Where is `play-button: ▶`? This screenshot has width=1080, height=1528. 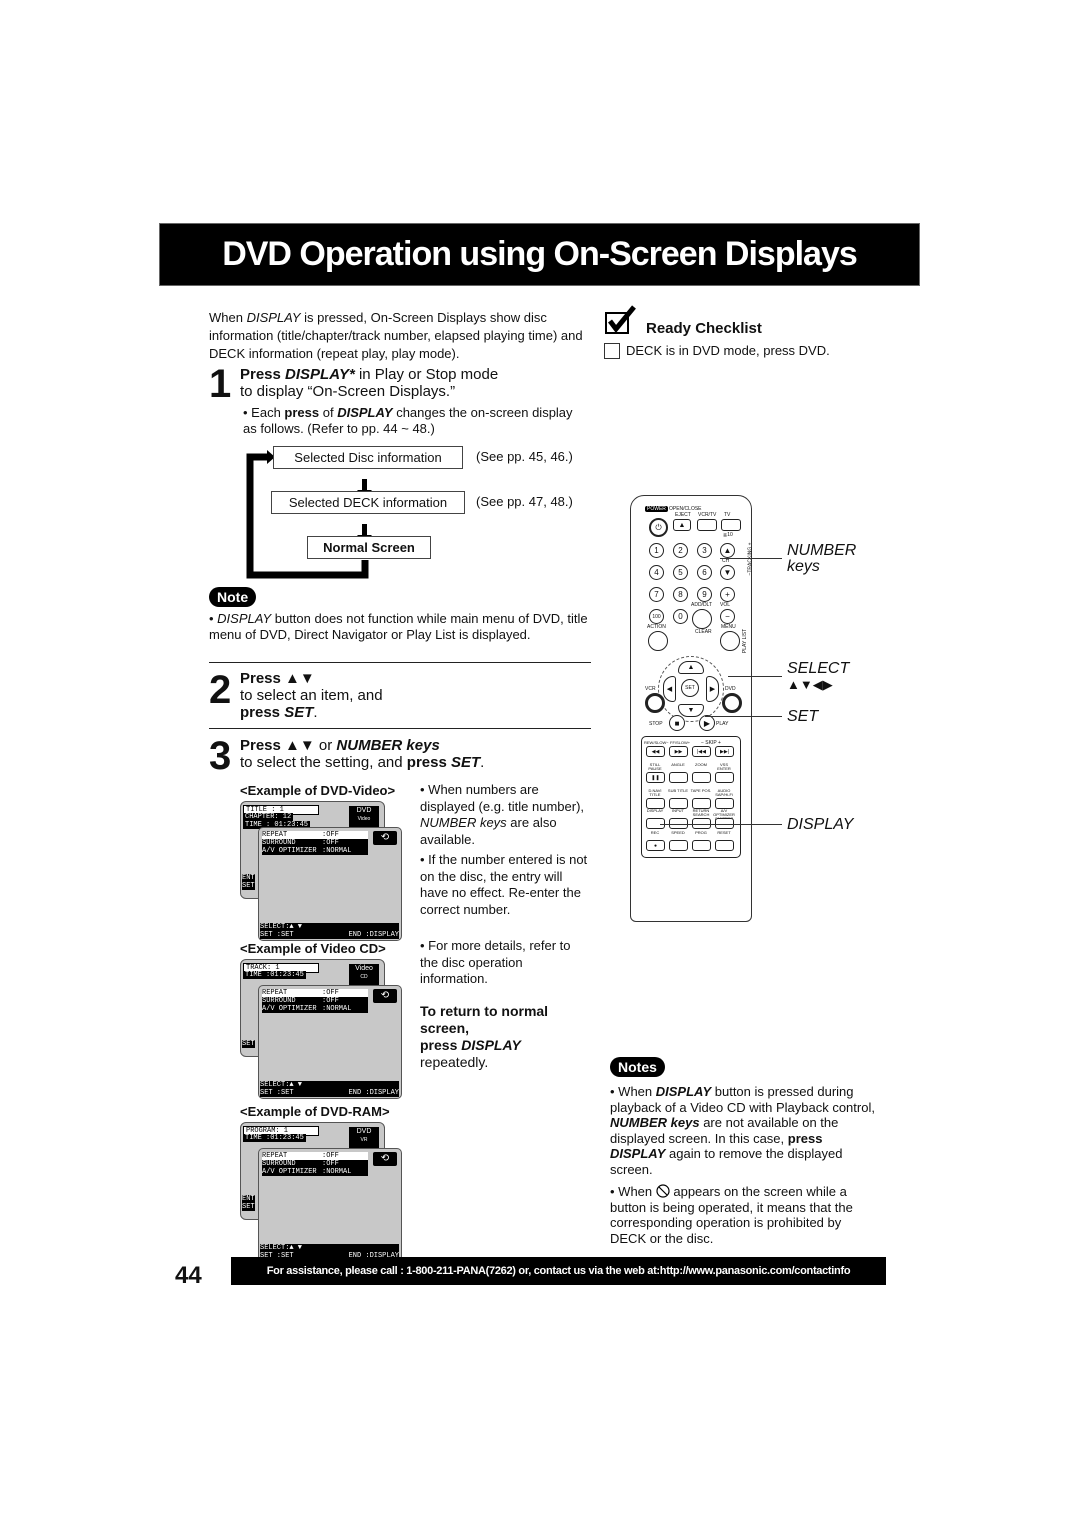 play-button: ▶ is located at coordinates (707, 723).